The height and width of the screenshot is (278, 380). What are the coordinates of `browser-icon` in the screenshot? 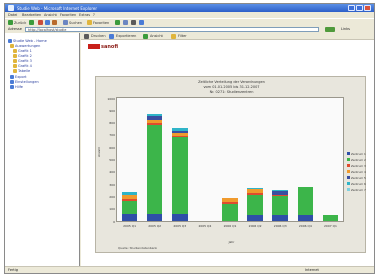 It's located at (11, 8).